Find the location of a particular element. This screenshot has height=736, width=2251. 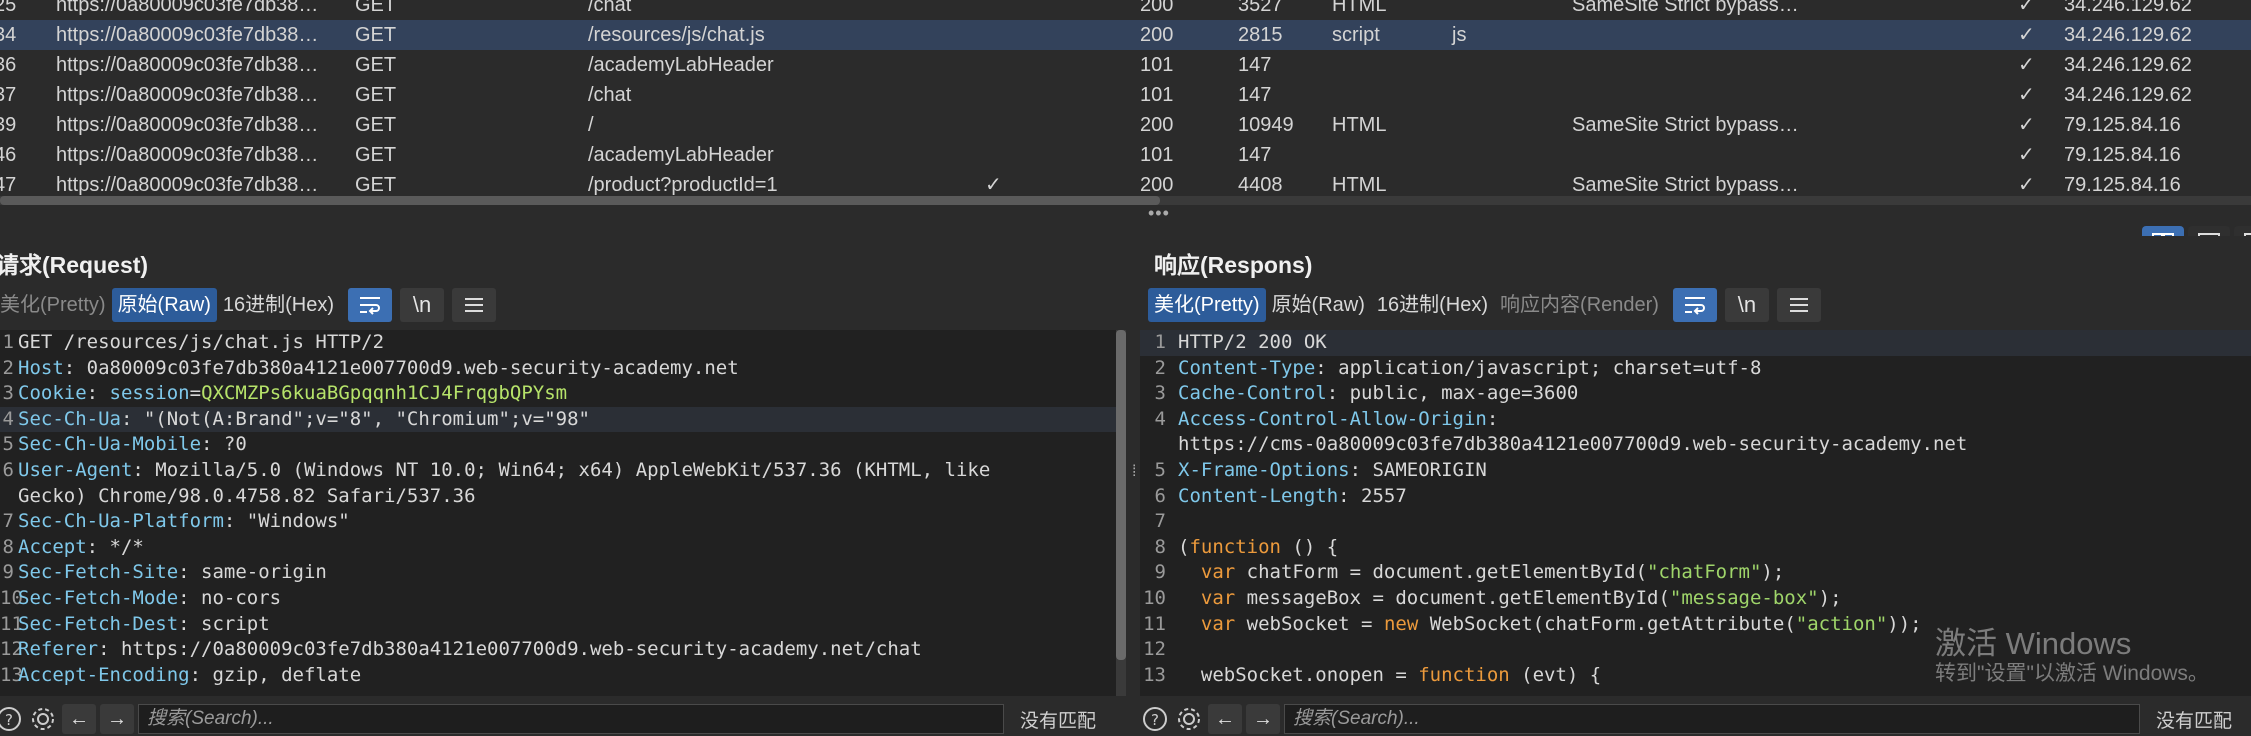

tab-response-hex: 16进制(Hex) is located at coordinates (1432, 305).